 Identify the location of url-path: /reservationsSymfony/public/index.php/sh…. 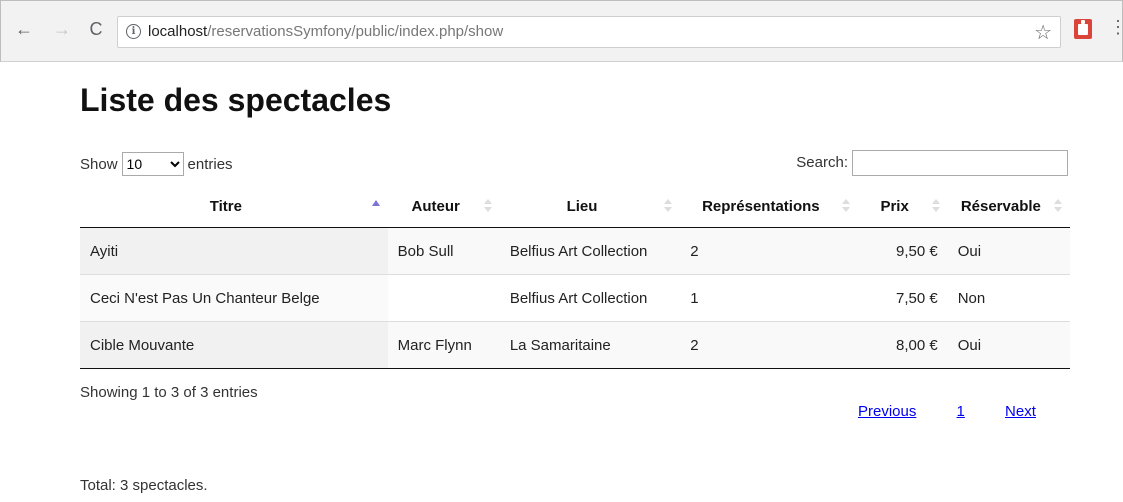
(355, 31).